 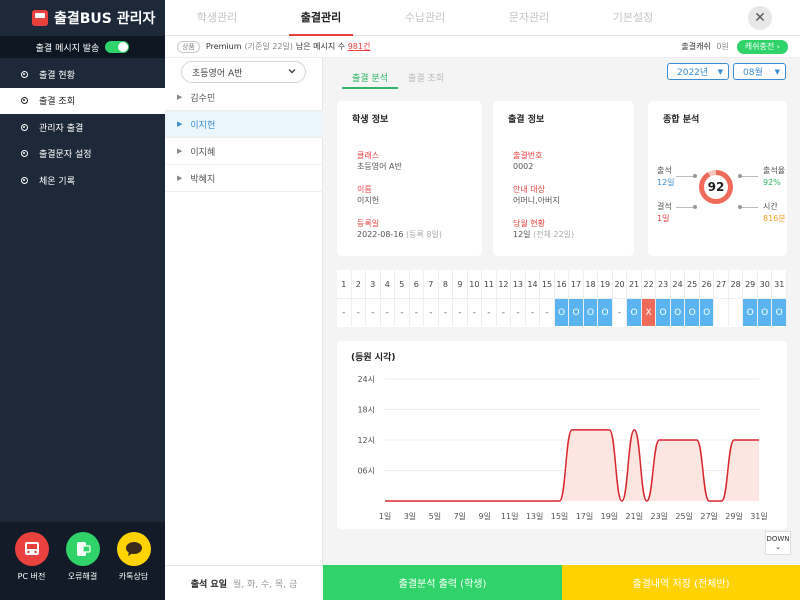 What do you see at coordinates (133, 566) in the screenshot?
I see `kakao-chat-button: 카톡상담` at bounding box center [133, 566].